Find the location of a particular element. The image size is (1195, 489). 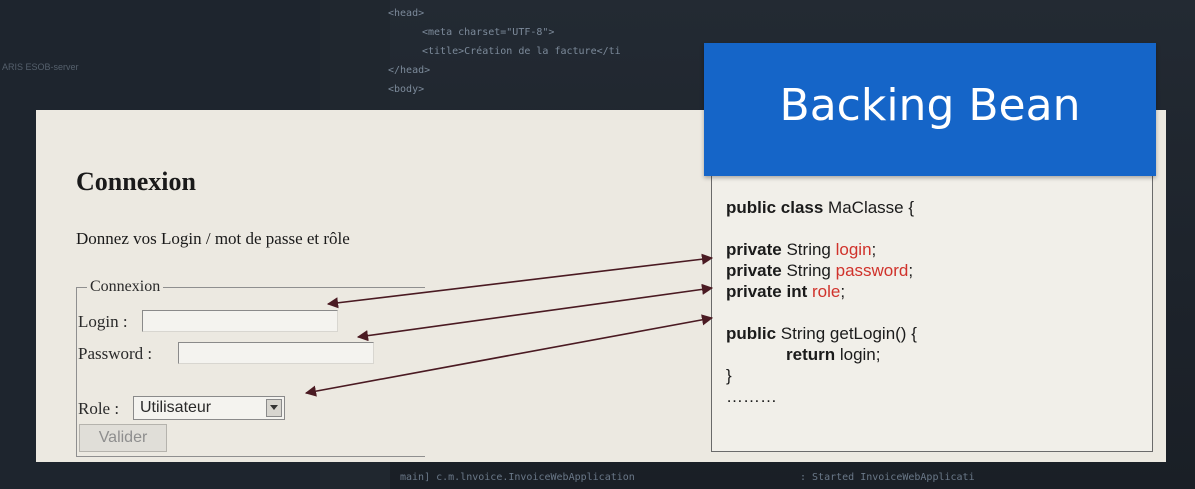

code-class-line: public class MaClasse { is located at coordinates (820, 207).